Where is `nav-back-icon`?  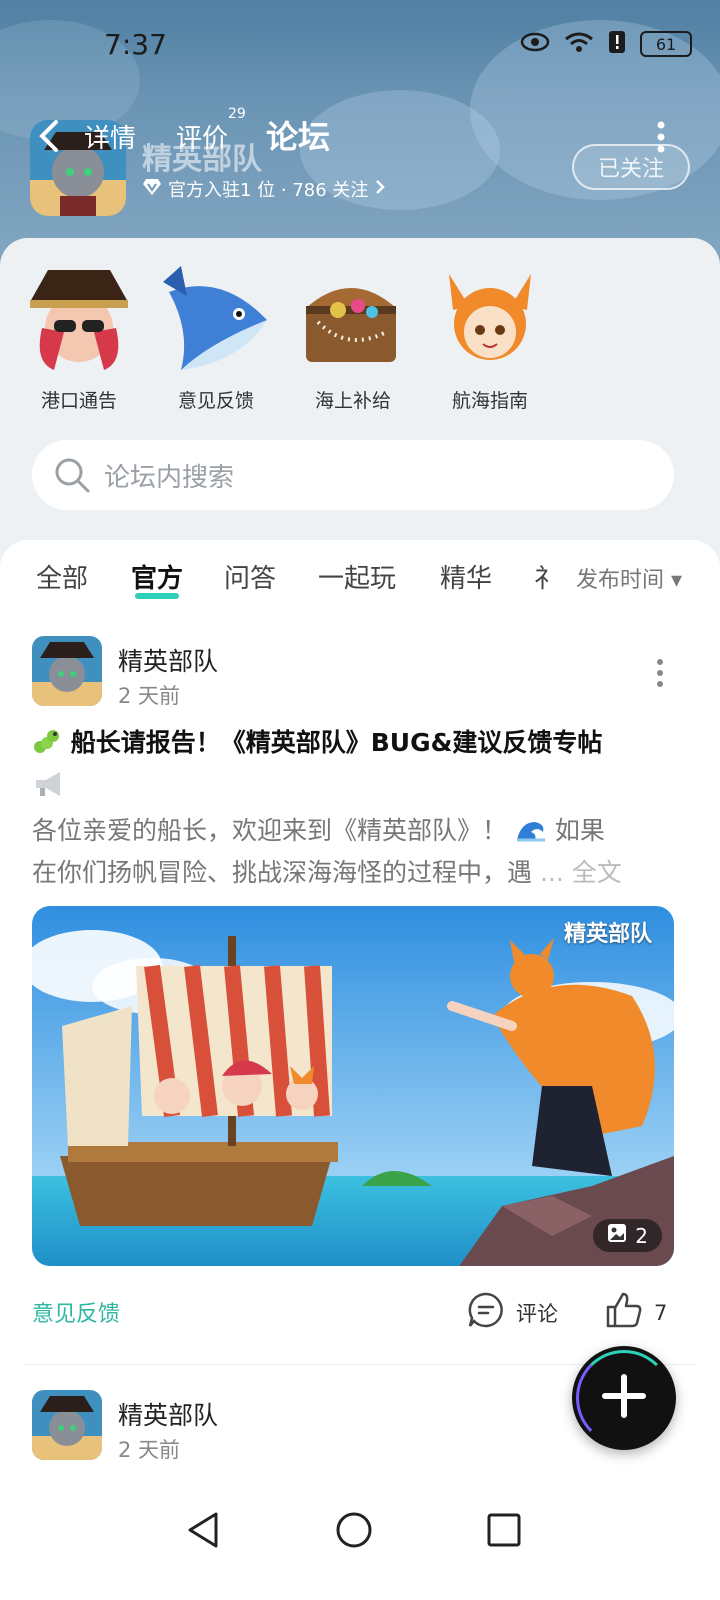 nav-back-icon is located at coordinates (204, 1532).